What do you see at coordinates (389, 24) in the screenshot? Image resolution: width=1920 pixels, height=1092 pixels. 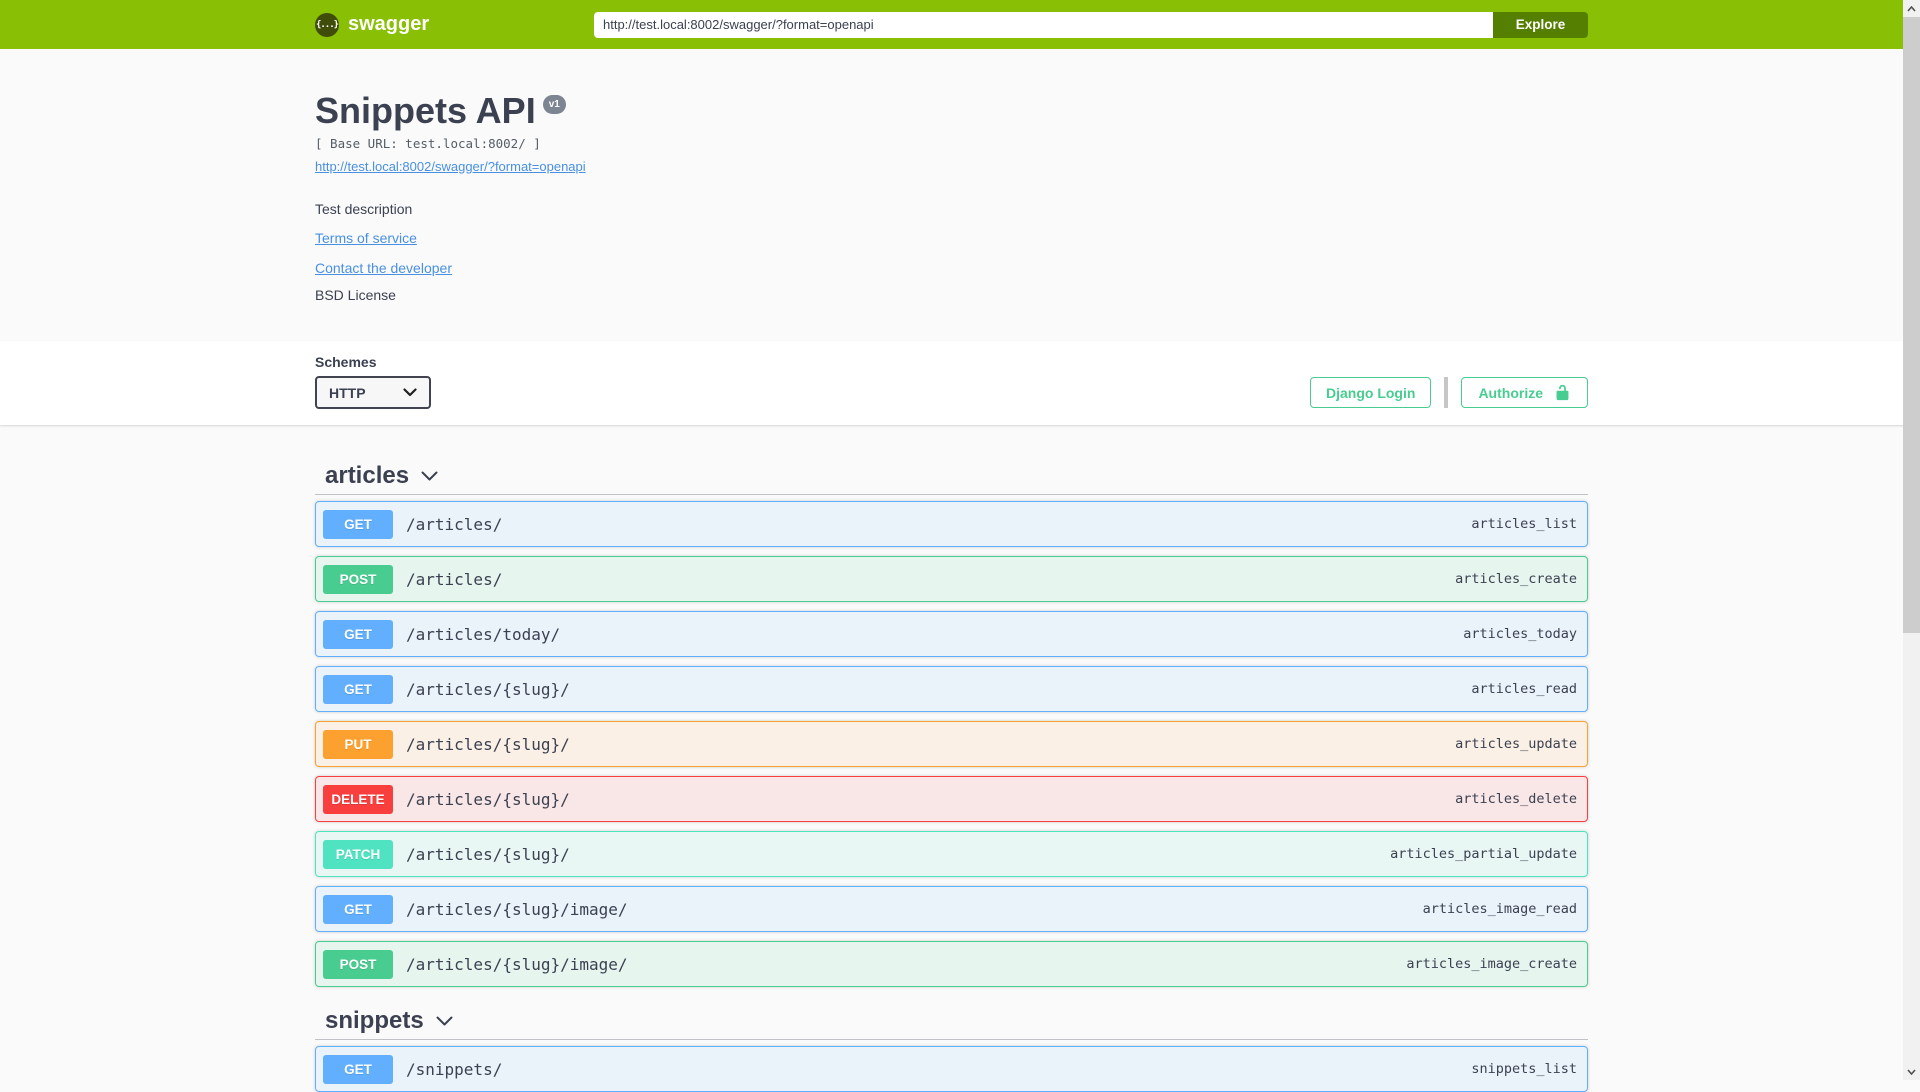 I see `swagger-logo-text: swagger` at bounding box center [389, 24].